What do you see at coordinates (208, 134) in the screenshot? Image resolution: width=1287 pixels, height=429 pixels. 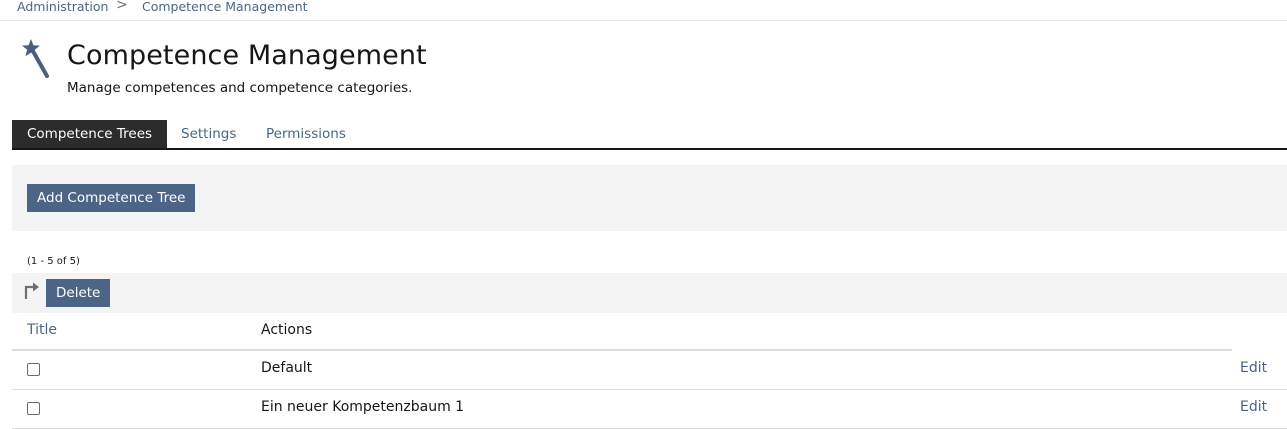 I see `tab-settings: Settings` at bounding box center [208, 134].